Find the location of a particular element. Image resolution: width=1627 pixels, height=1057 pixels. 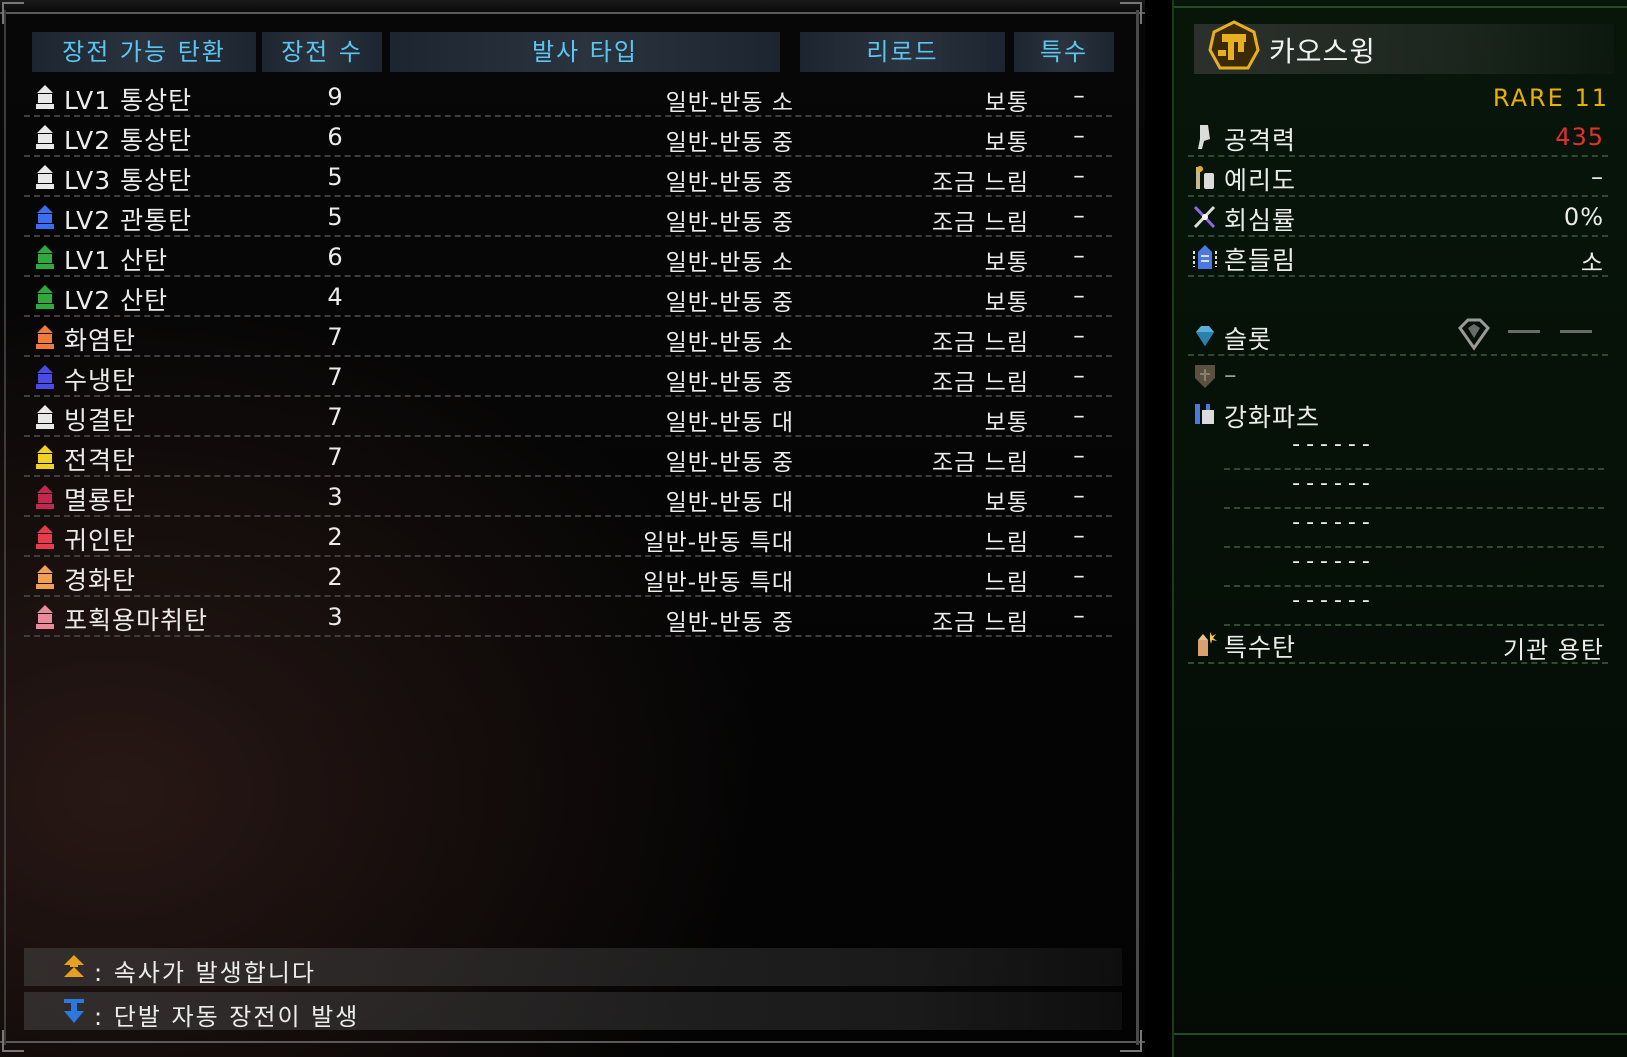

ammo-fire-type: 일반-반동 대 is located at coordinates (729, 503).